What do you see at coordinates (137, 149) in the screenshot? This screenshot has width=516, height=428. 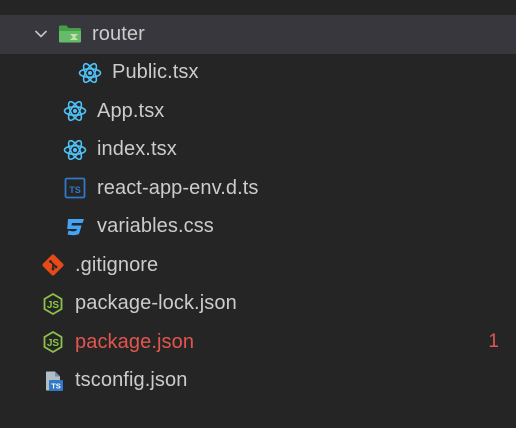 I see `file-label: index.tsx` at bounding box center [137, 149].